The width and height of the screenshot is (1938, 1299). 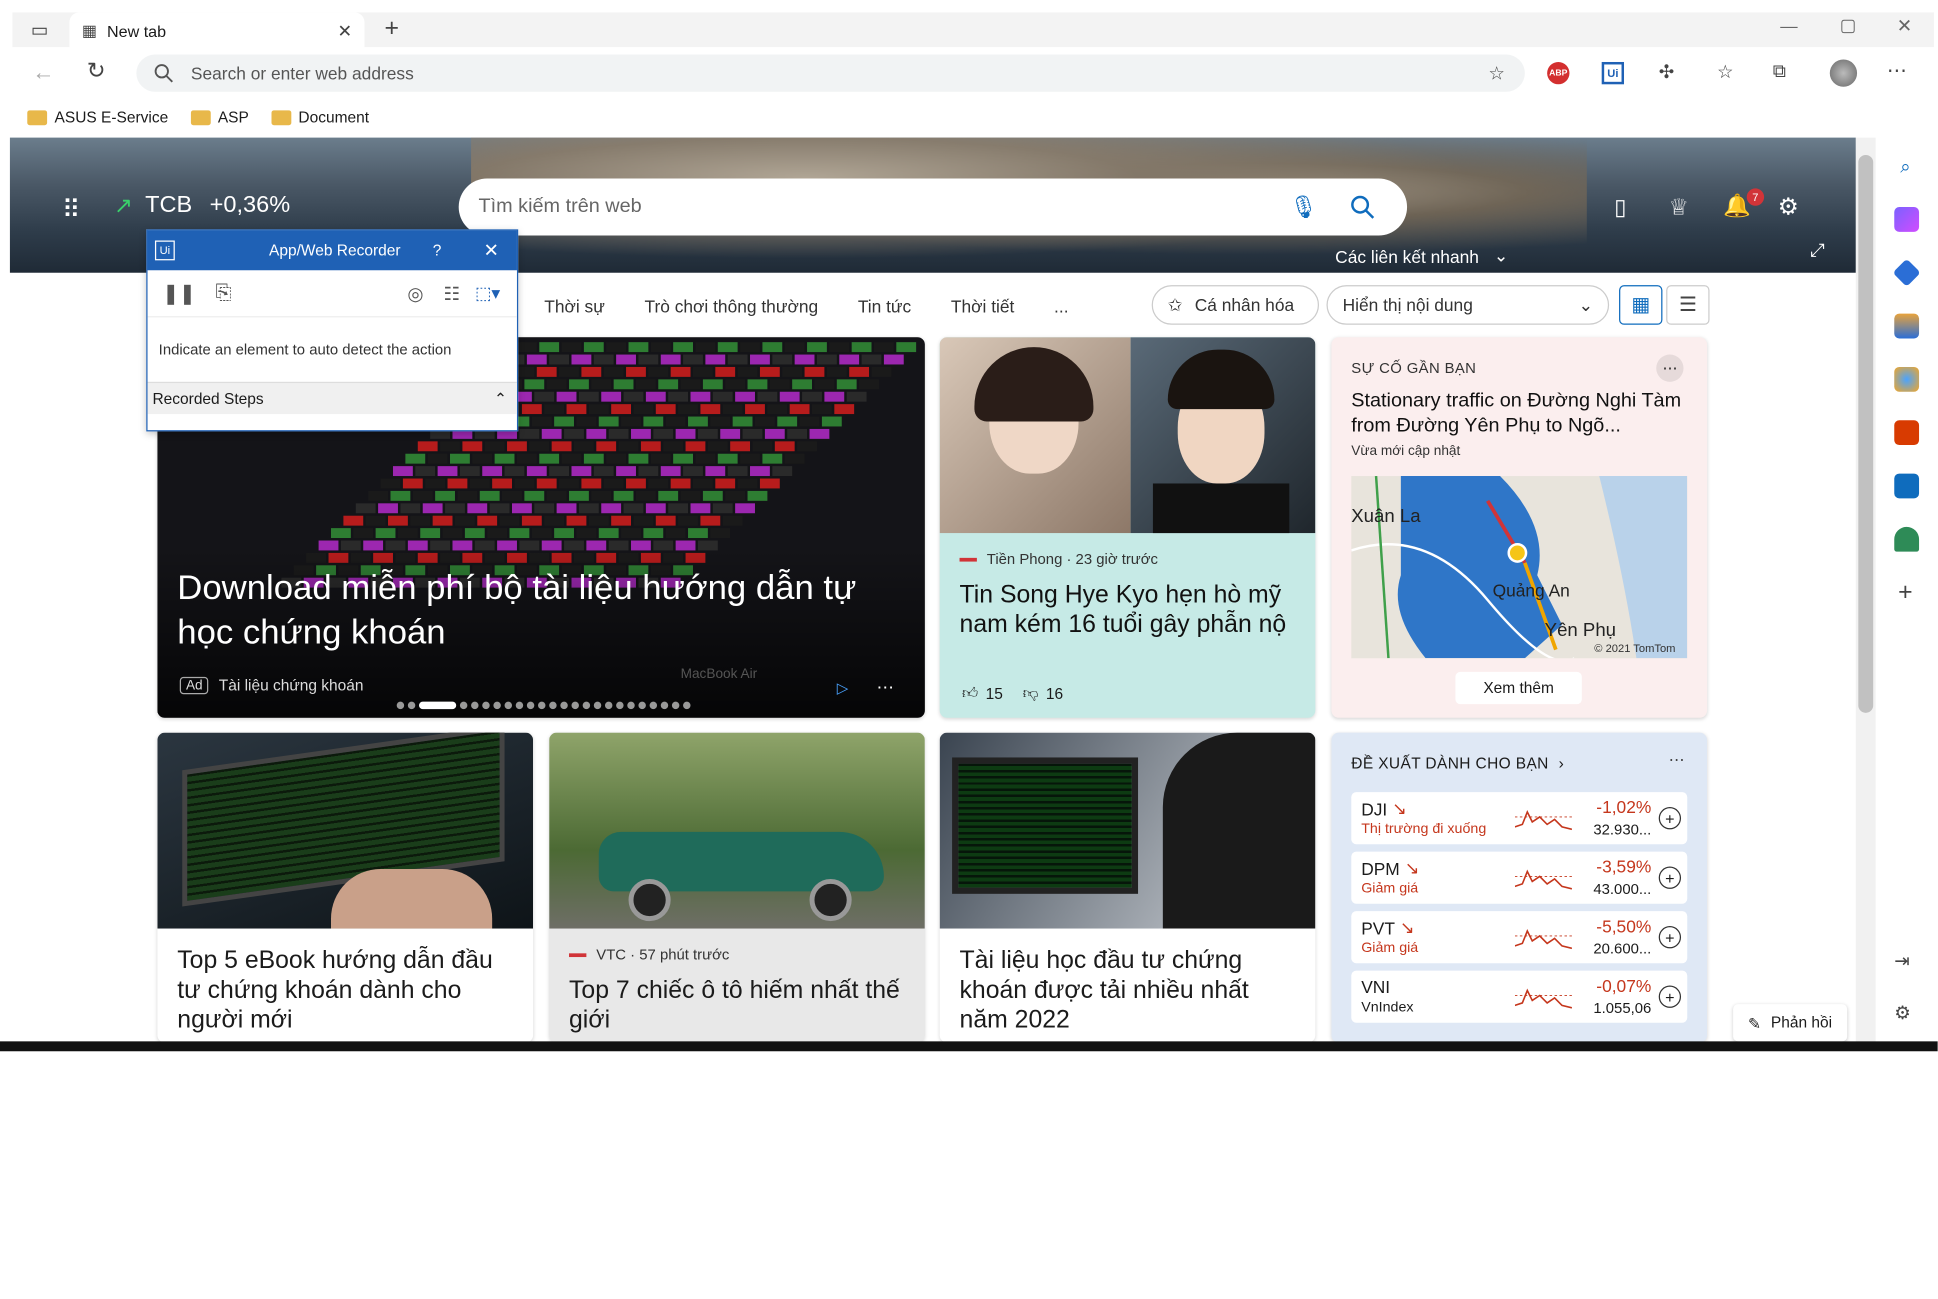 I want to click on personalize-button: ✩ Cá nhân hóa, so click(x=1235, y=305).